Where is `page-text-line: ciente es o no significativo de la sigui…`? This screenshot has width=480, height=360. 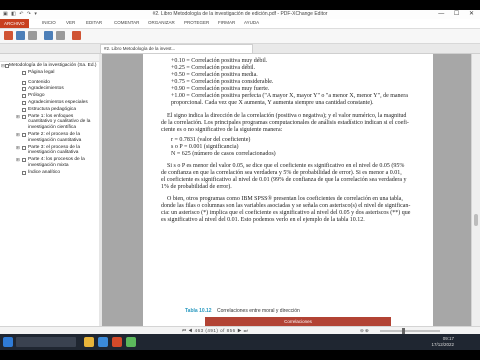
page-text-line: ciente es o no significativo de la sigui… is located at coordinates (222, 130).